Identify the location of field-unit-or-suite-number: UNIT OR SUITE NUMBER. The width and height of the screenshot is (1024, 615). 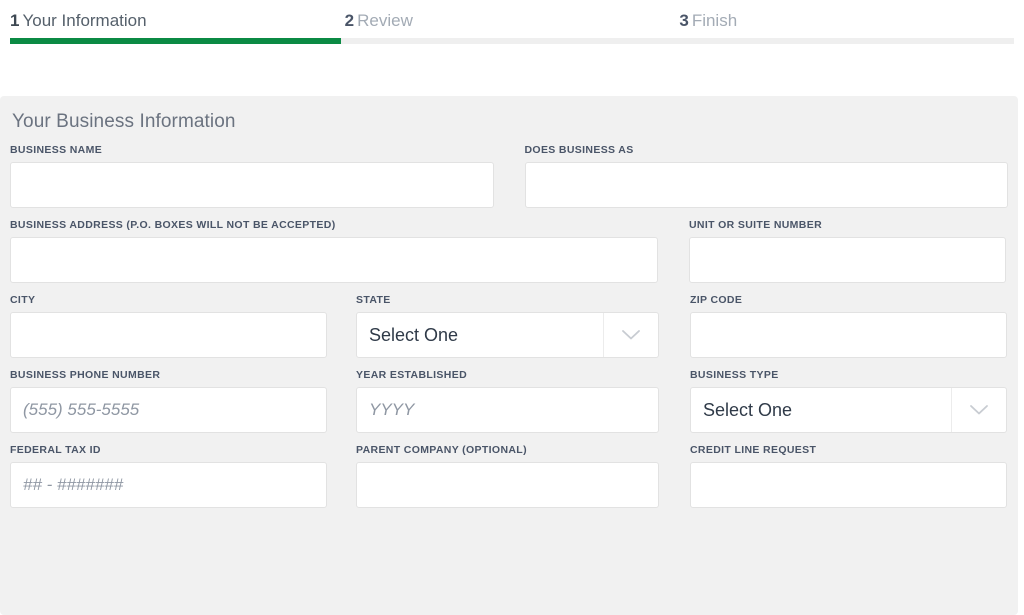
(847, 251).